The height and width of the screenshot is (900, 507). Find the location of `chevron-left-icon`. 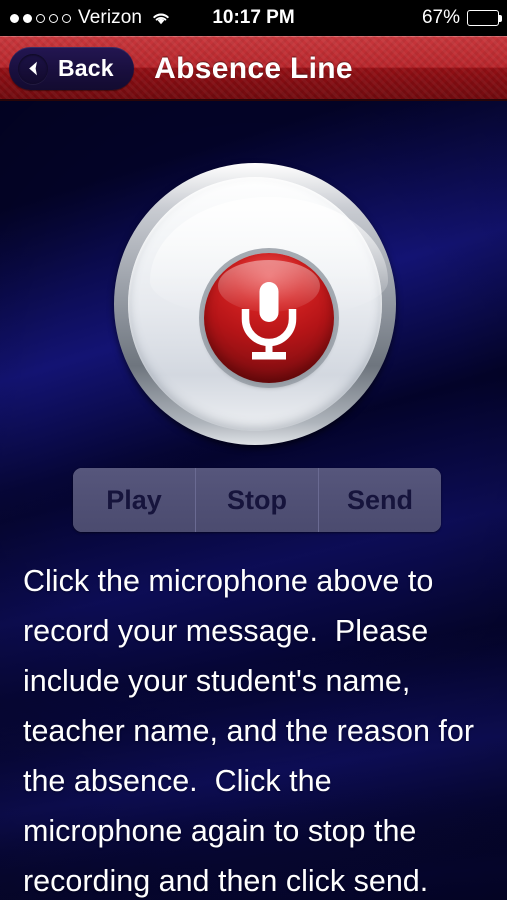

chevron-left-icon is located at coordinates (33, 68).